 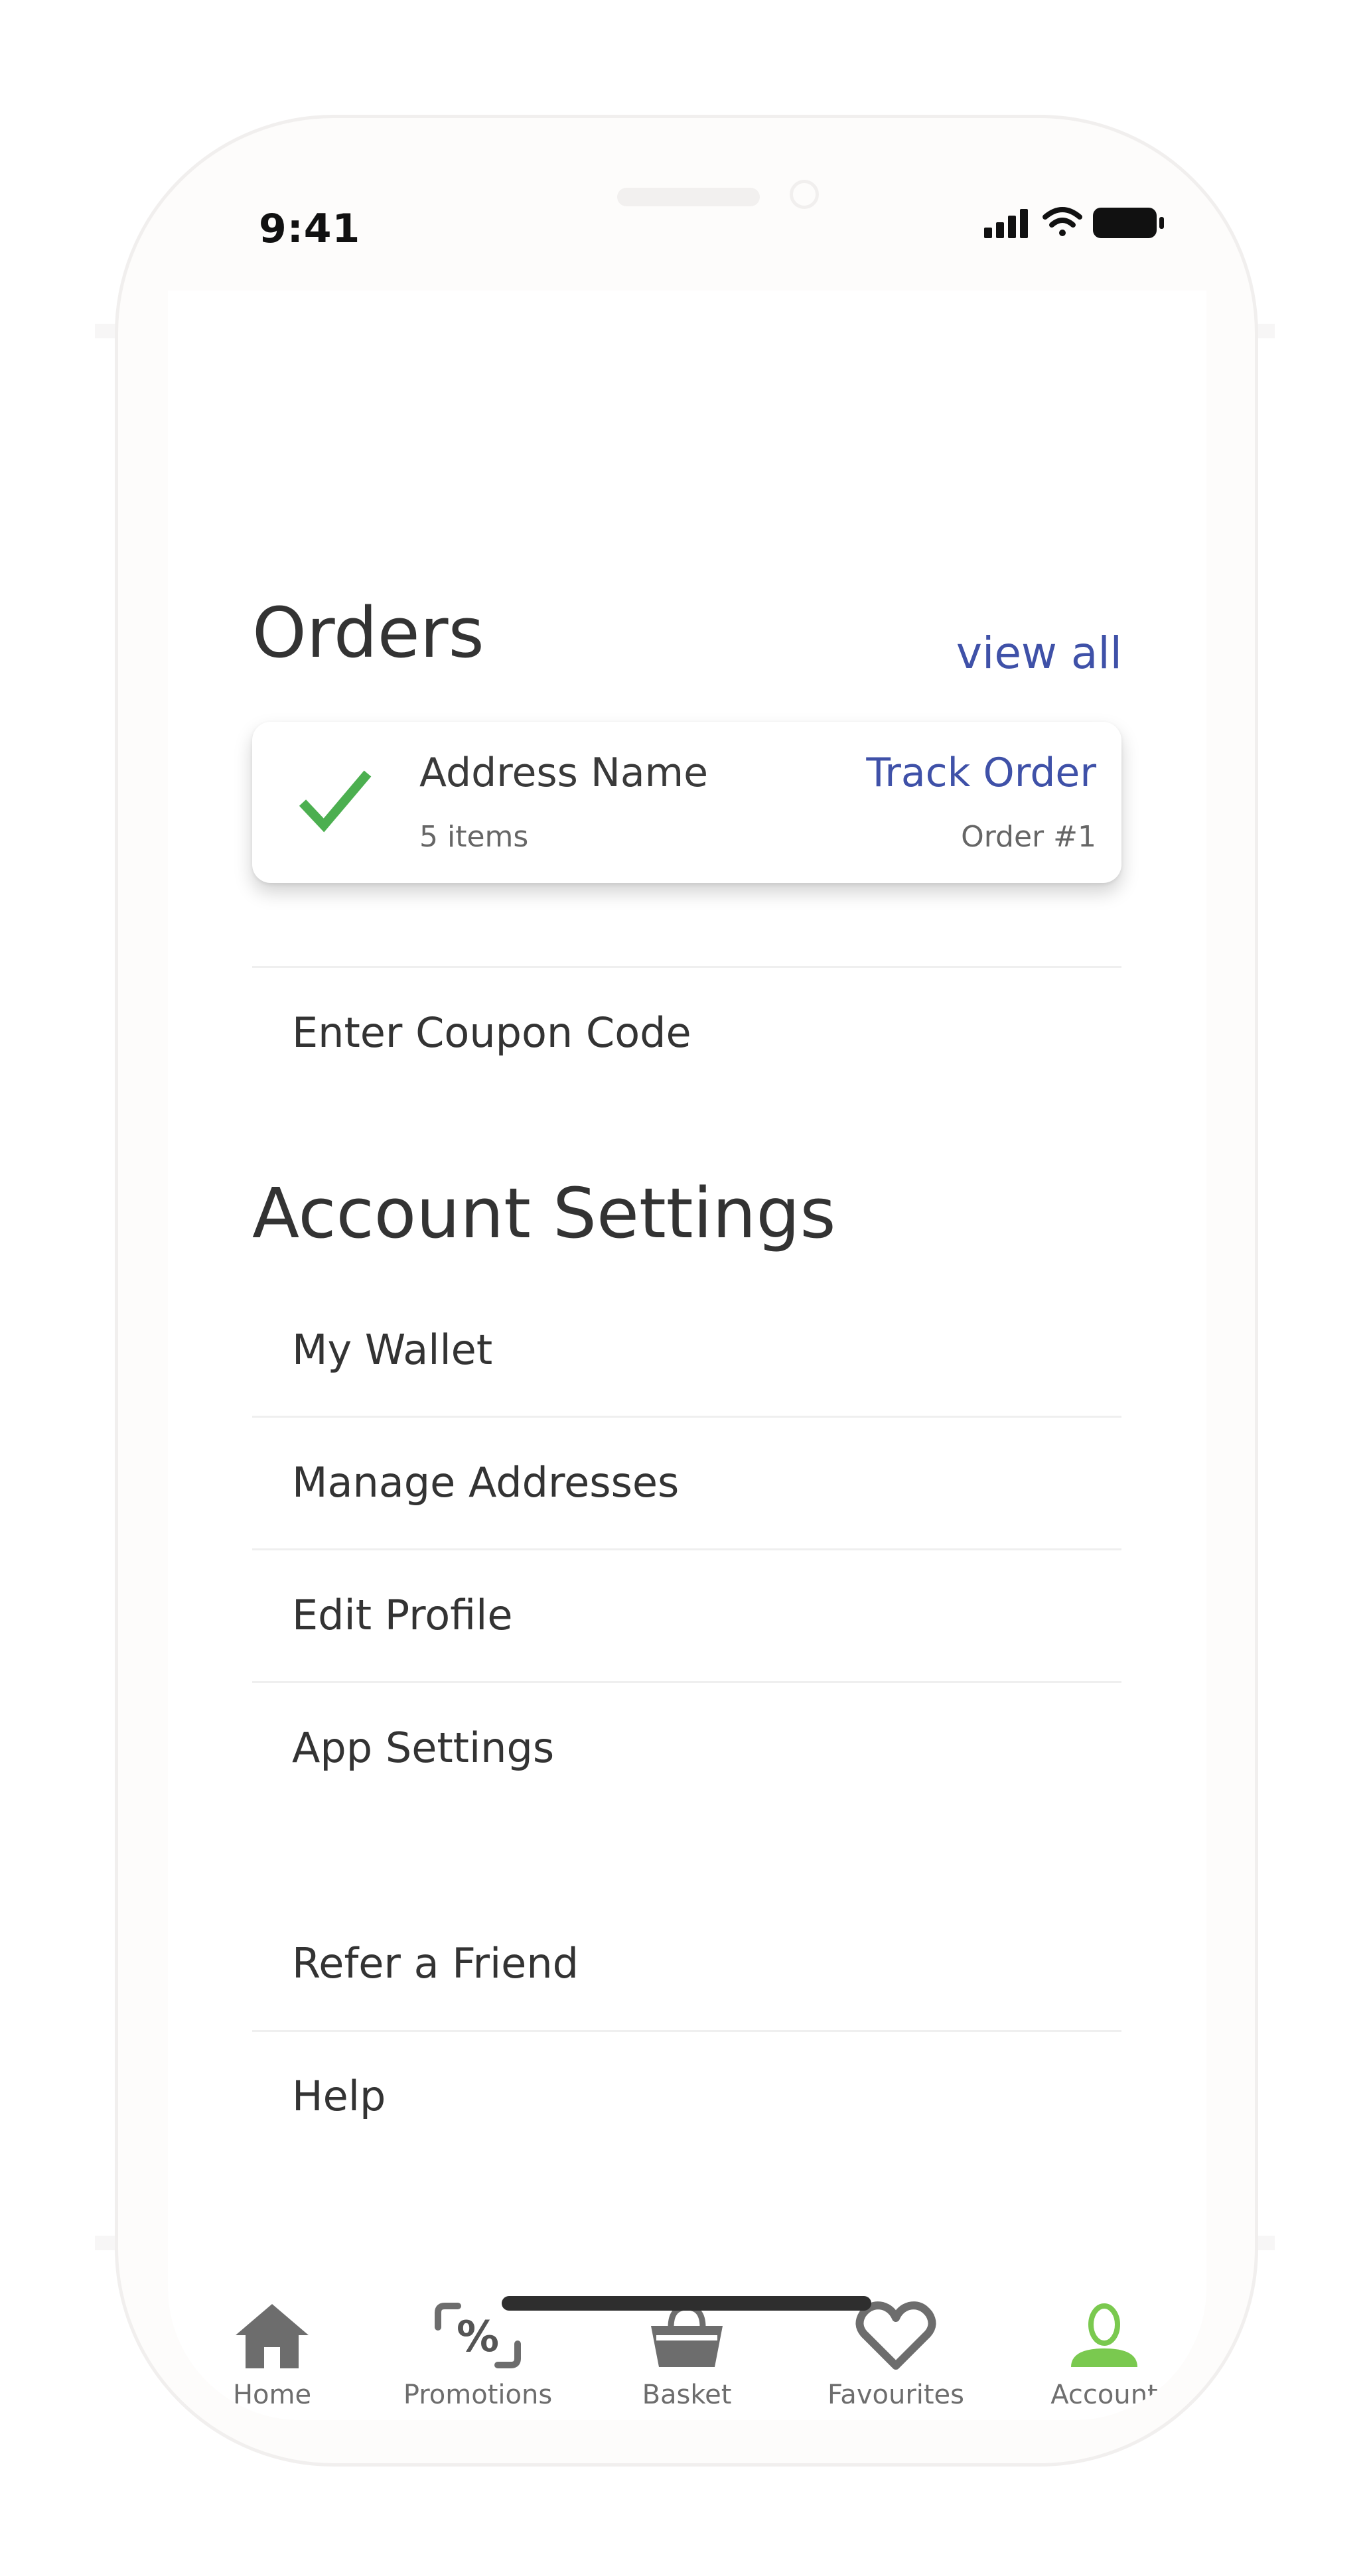 What do you see at coordinates (392, 1349) in the screenshot?
I see `menu-item-my-wallet: My Wallet` at bounding box center [392, 1349].